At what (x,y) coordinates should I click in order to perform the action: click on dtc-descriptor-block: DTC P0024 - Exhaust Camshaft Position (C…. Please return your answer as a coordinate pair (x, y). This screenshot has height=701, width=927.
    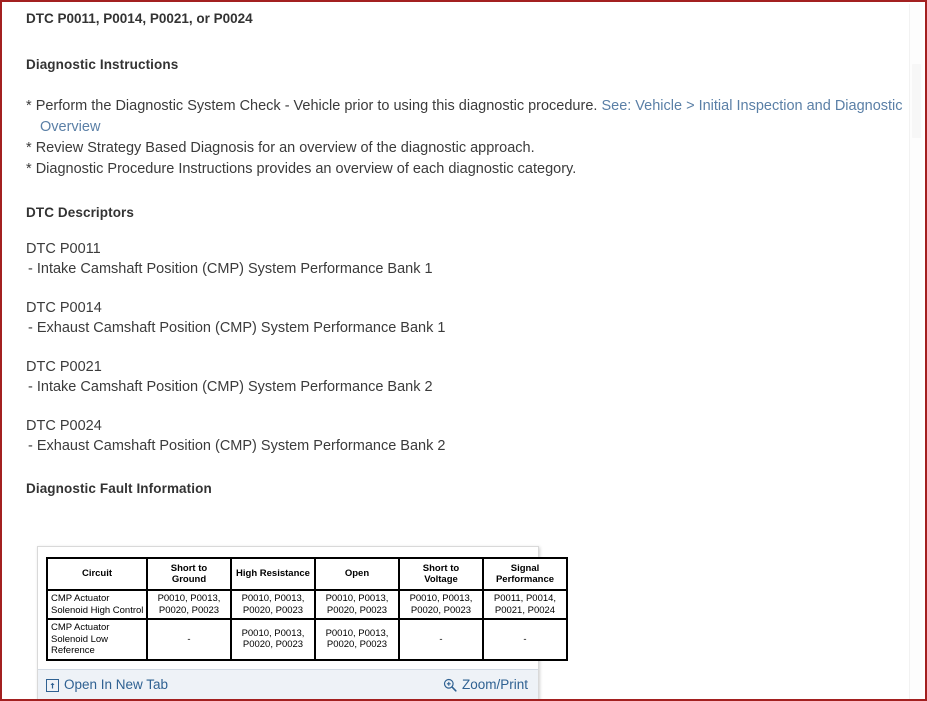
    Looking at the image, I should click on (467, 436).